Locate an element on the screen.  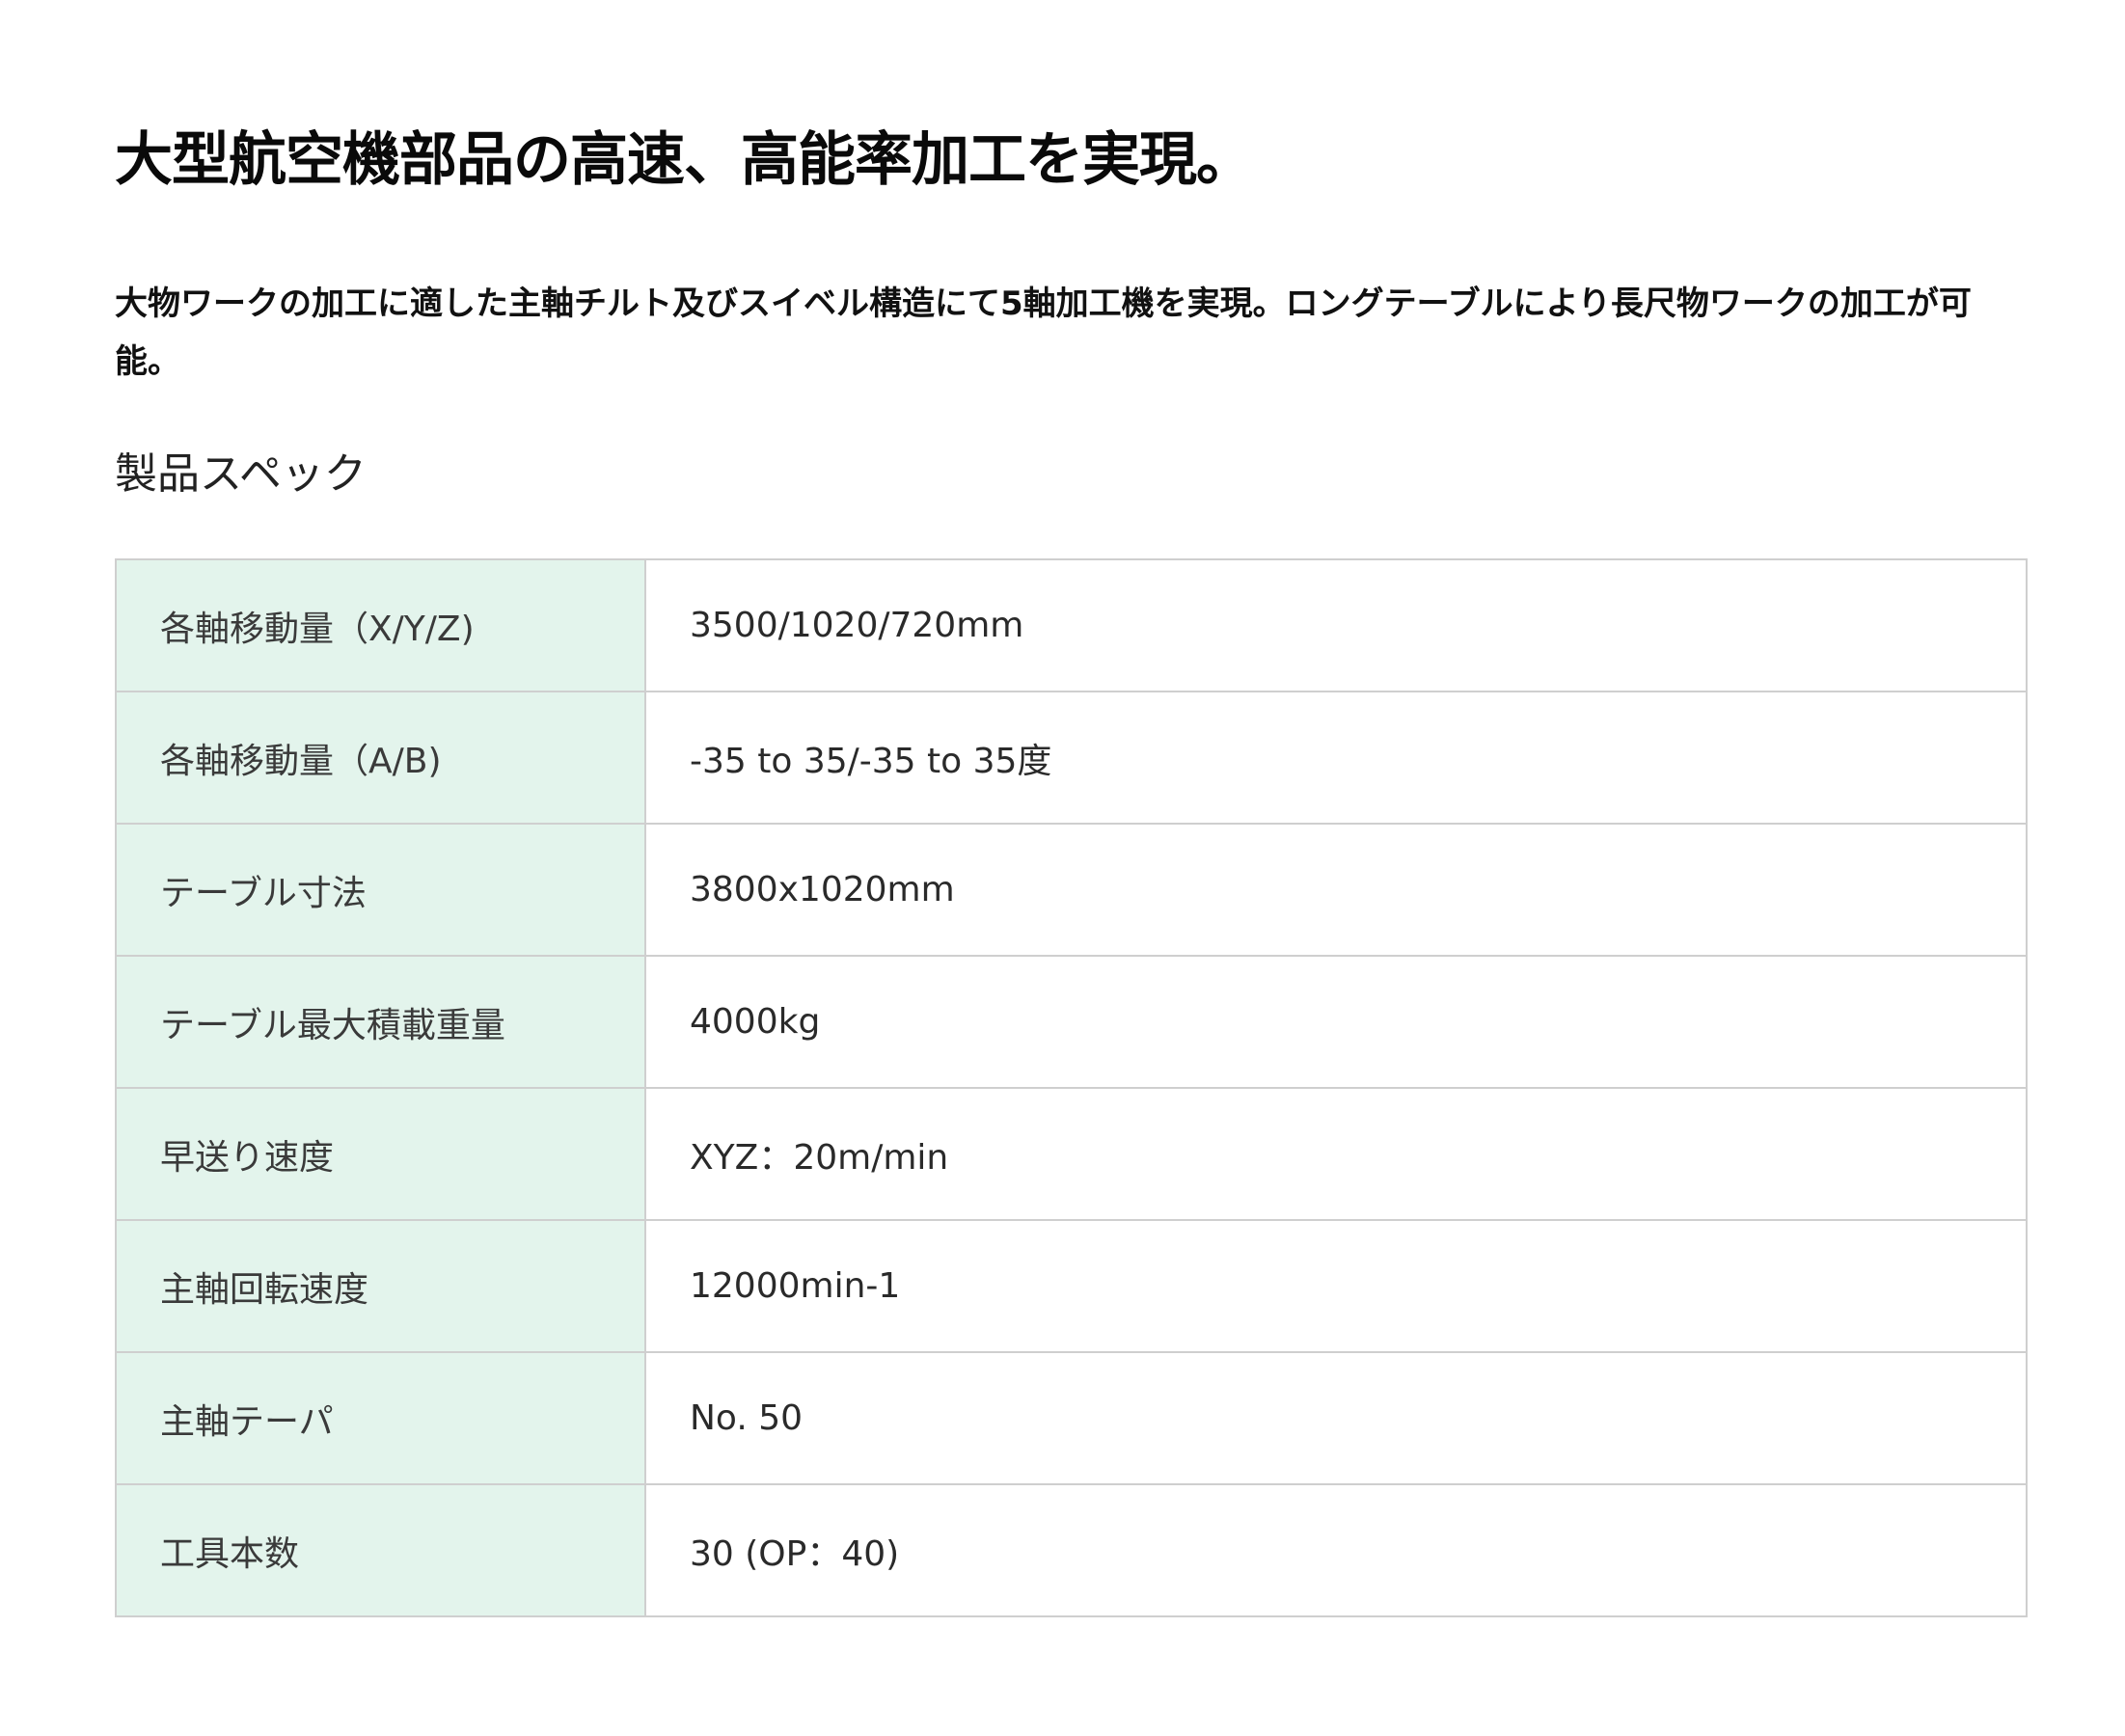
spec-section-title: 製品スペック is located at coordinates (241, 474).